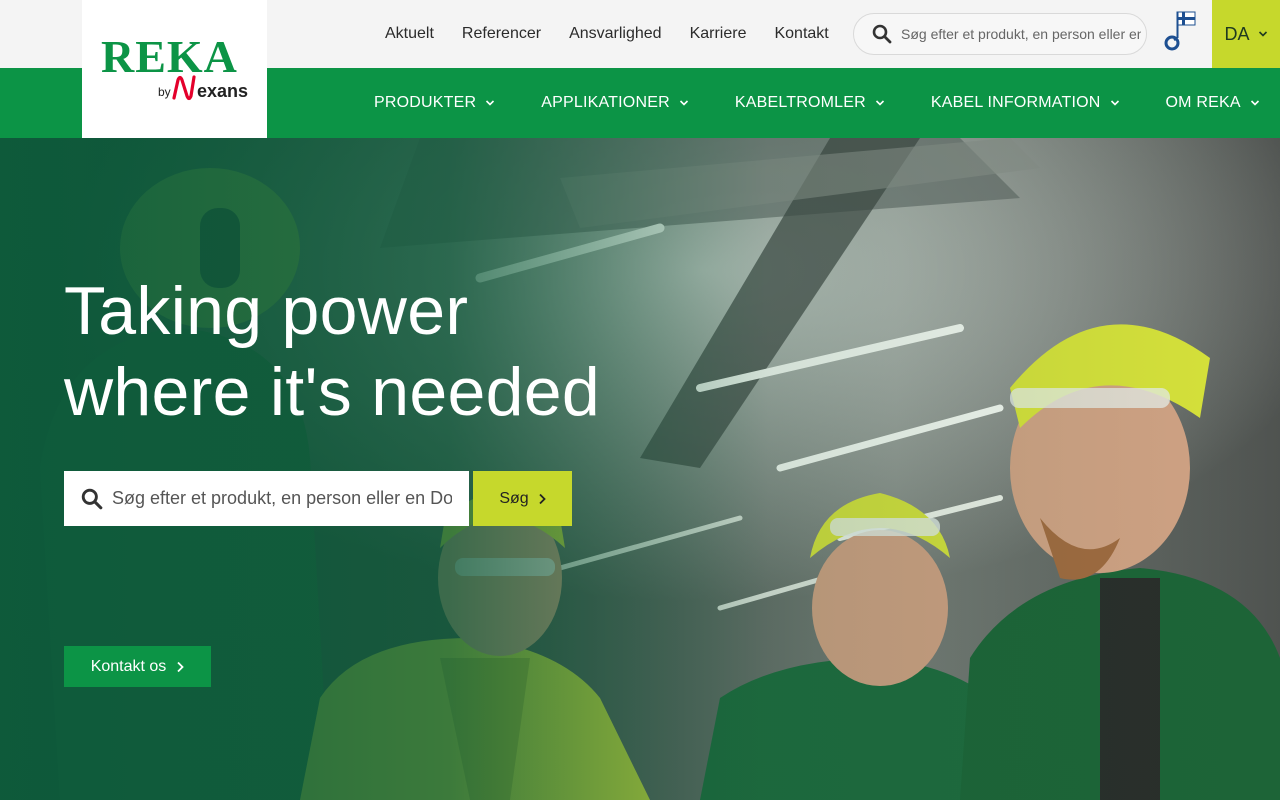 The height and width of the screenshot is (800, 1280). What do you see at coordinates (282, 498) in the screenshot?
I see `hero-search-input` at bounding box center [282, 498].